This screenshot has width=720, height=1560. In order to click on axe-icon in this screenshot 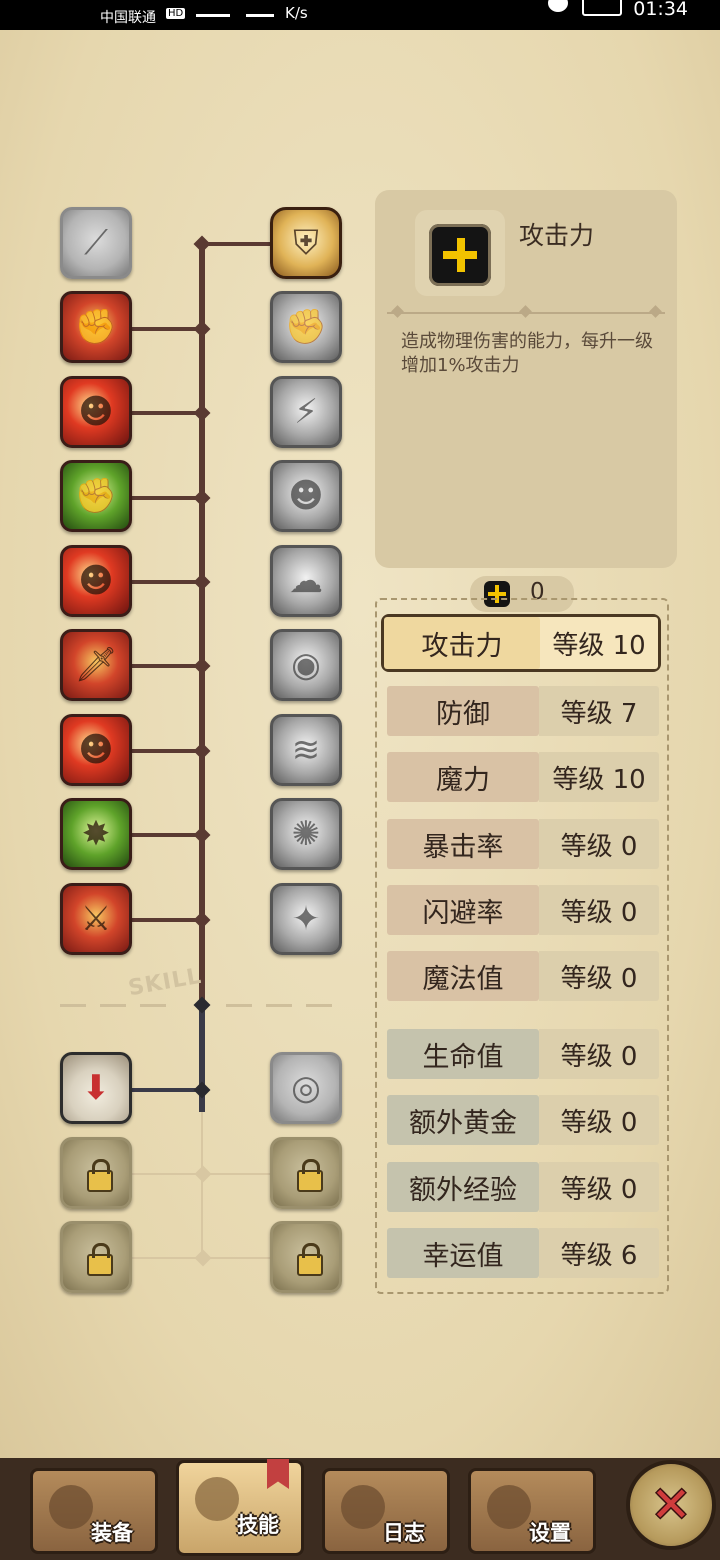, I will do `click(71, 1507)`.